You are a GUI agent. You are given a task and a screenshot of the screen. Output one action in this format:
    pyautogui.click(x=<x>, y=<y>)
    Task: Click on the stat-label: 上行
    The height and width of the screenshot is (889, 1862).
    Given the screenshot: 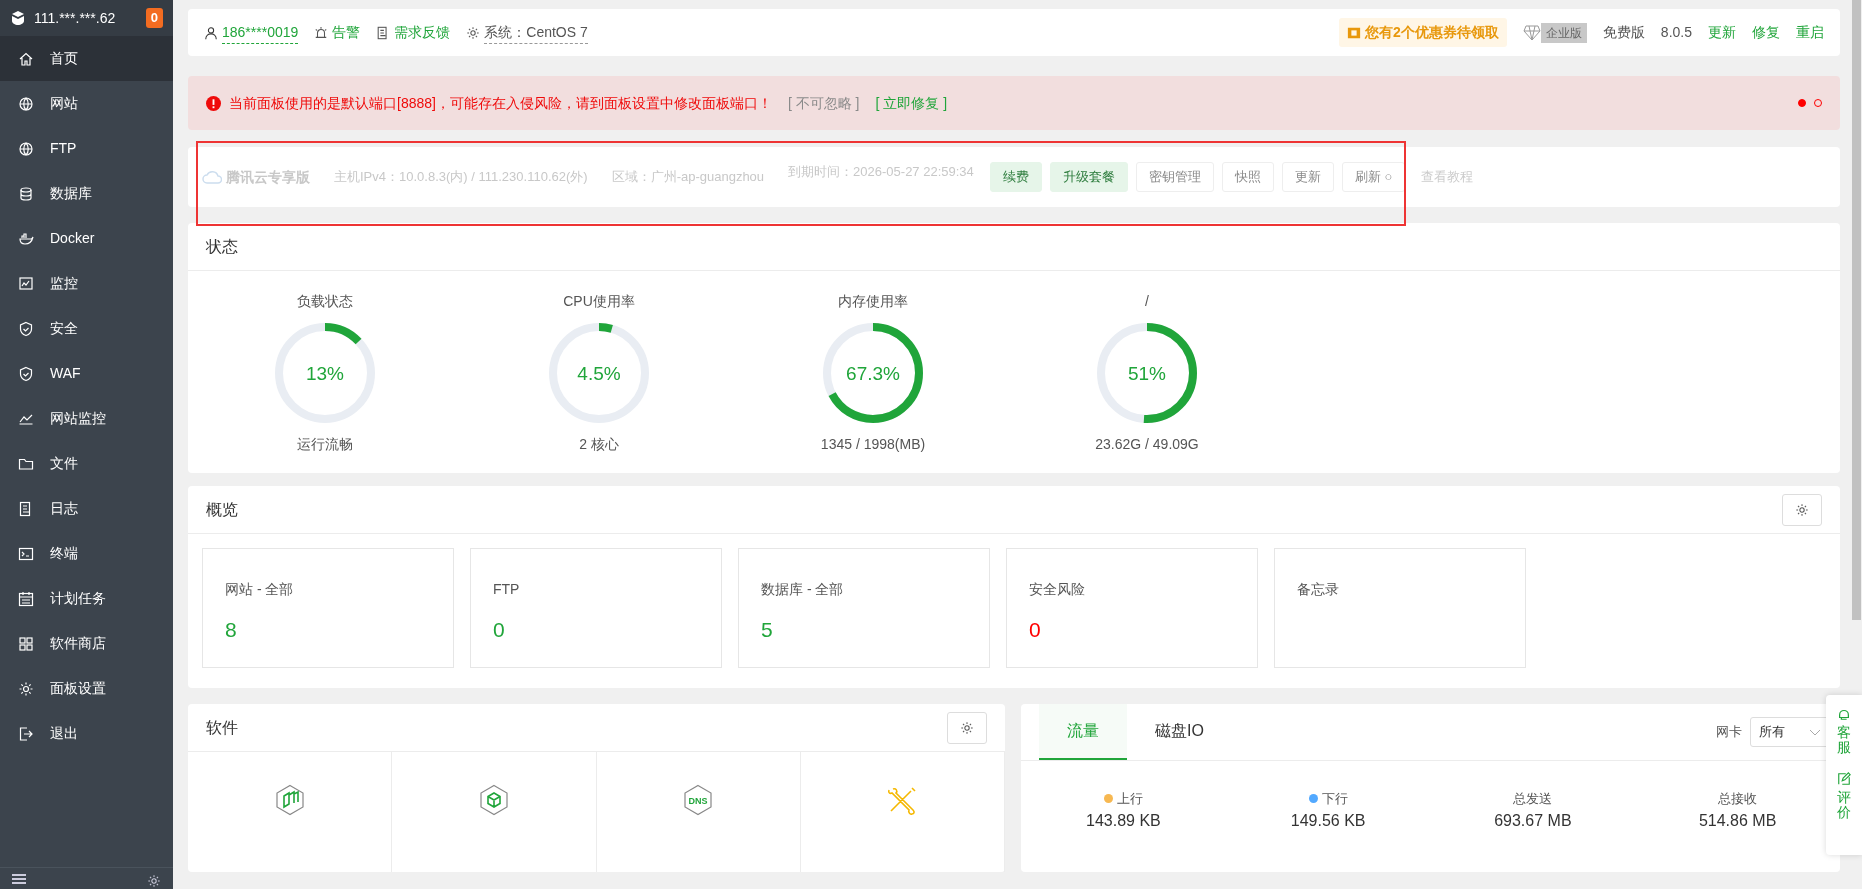 What is the action you would take?
    pyautogui.click(x=1129, y=799)
    